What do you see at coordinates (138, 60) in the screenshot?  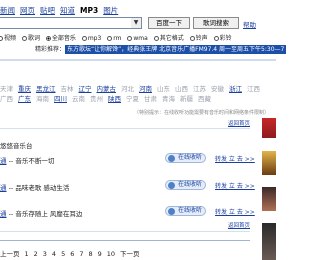 I see `header-divider` at bounding box center [138, 60].